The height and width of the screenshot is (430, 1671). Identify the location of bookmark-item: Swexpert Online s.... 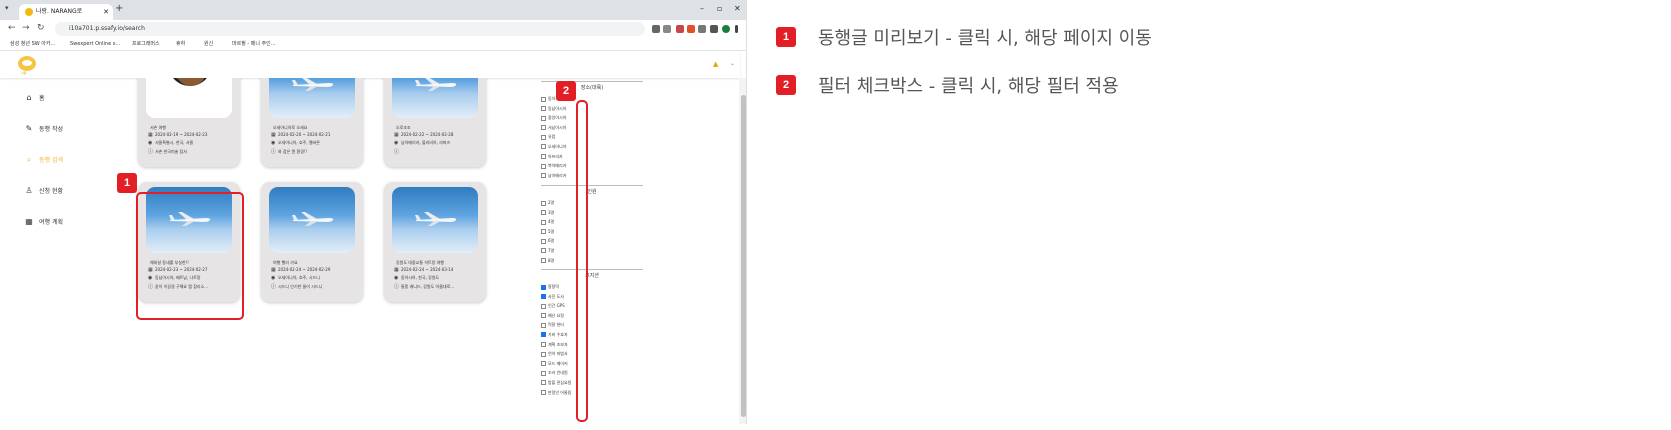
(95, 44).